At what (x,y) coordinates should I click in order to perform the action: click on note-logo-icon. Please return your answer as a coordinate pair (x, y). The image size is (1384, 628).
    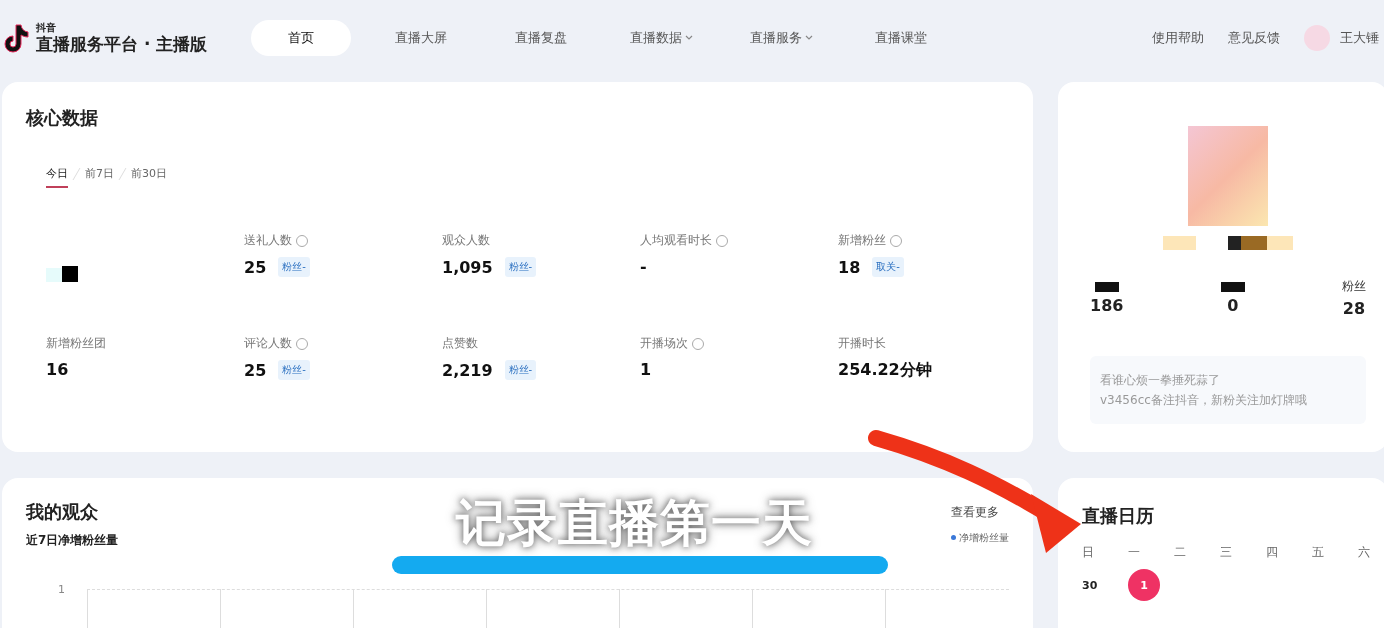
    Looking at the image, I should click on (17, 38).